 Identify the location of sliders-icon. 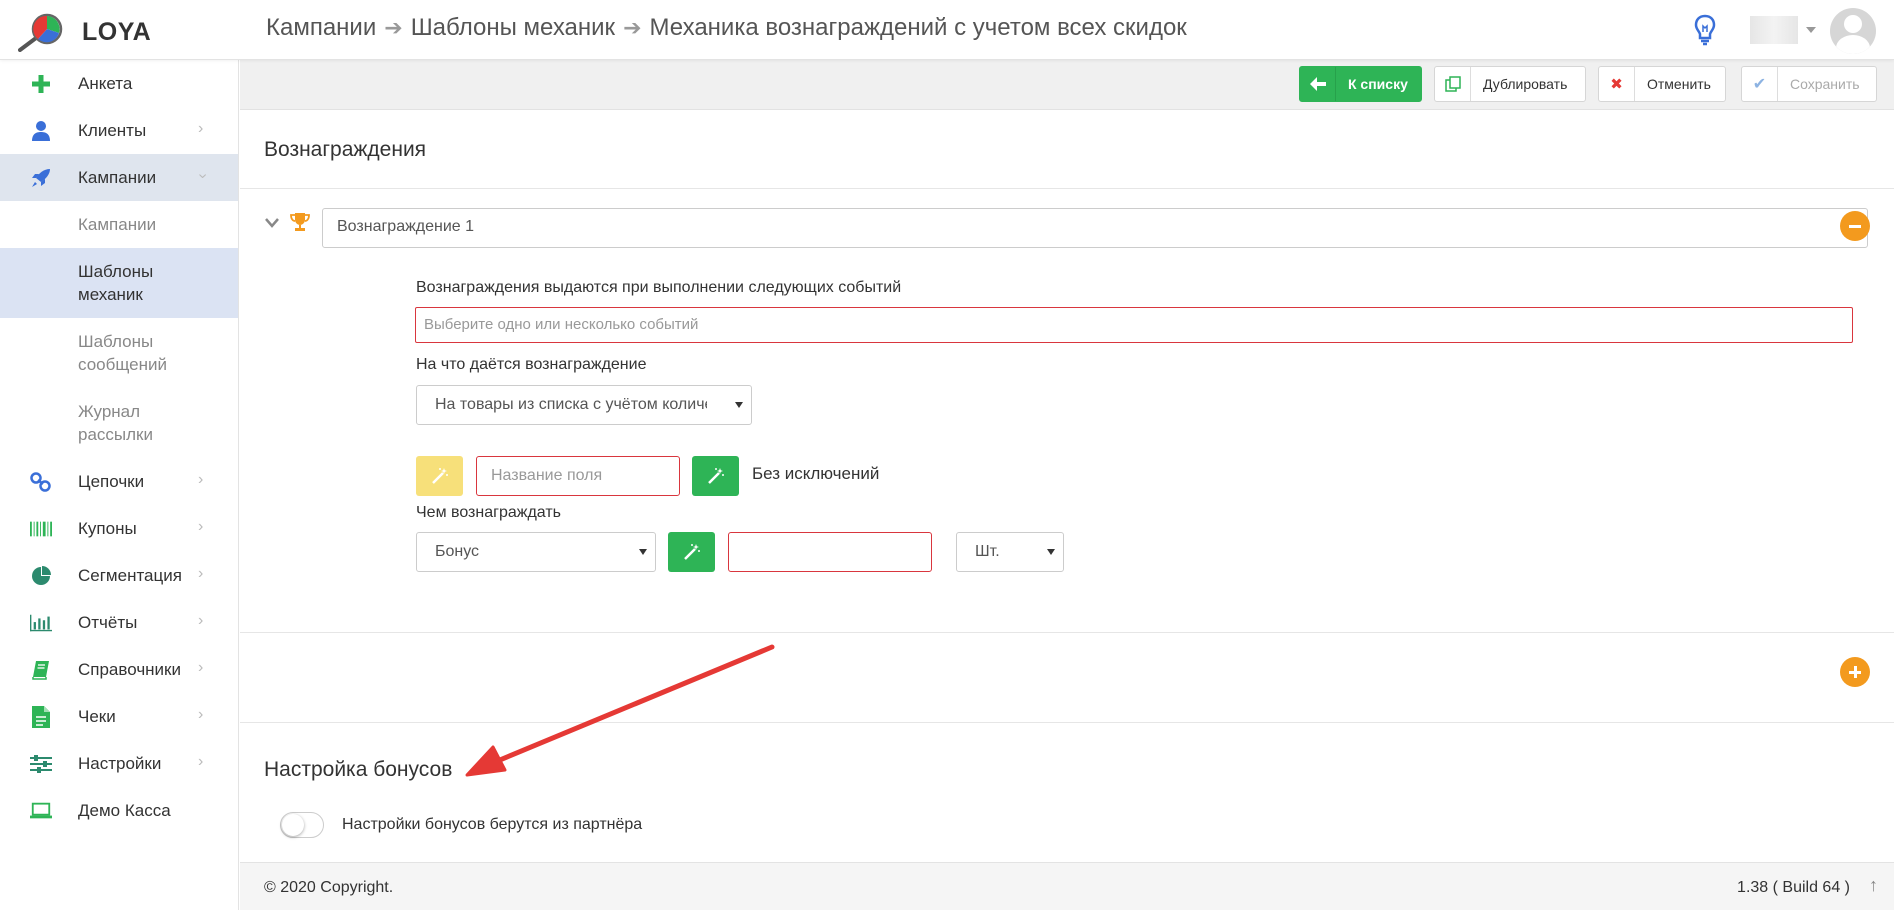
(41, 764).